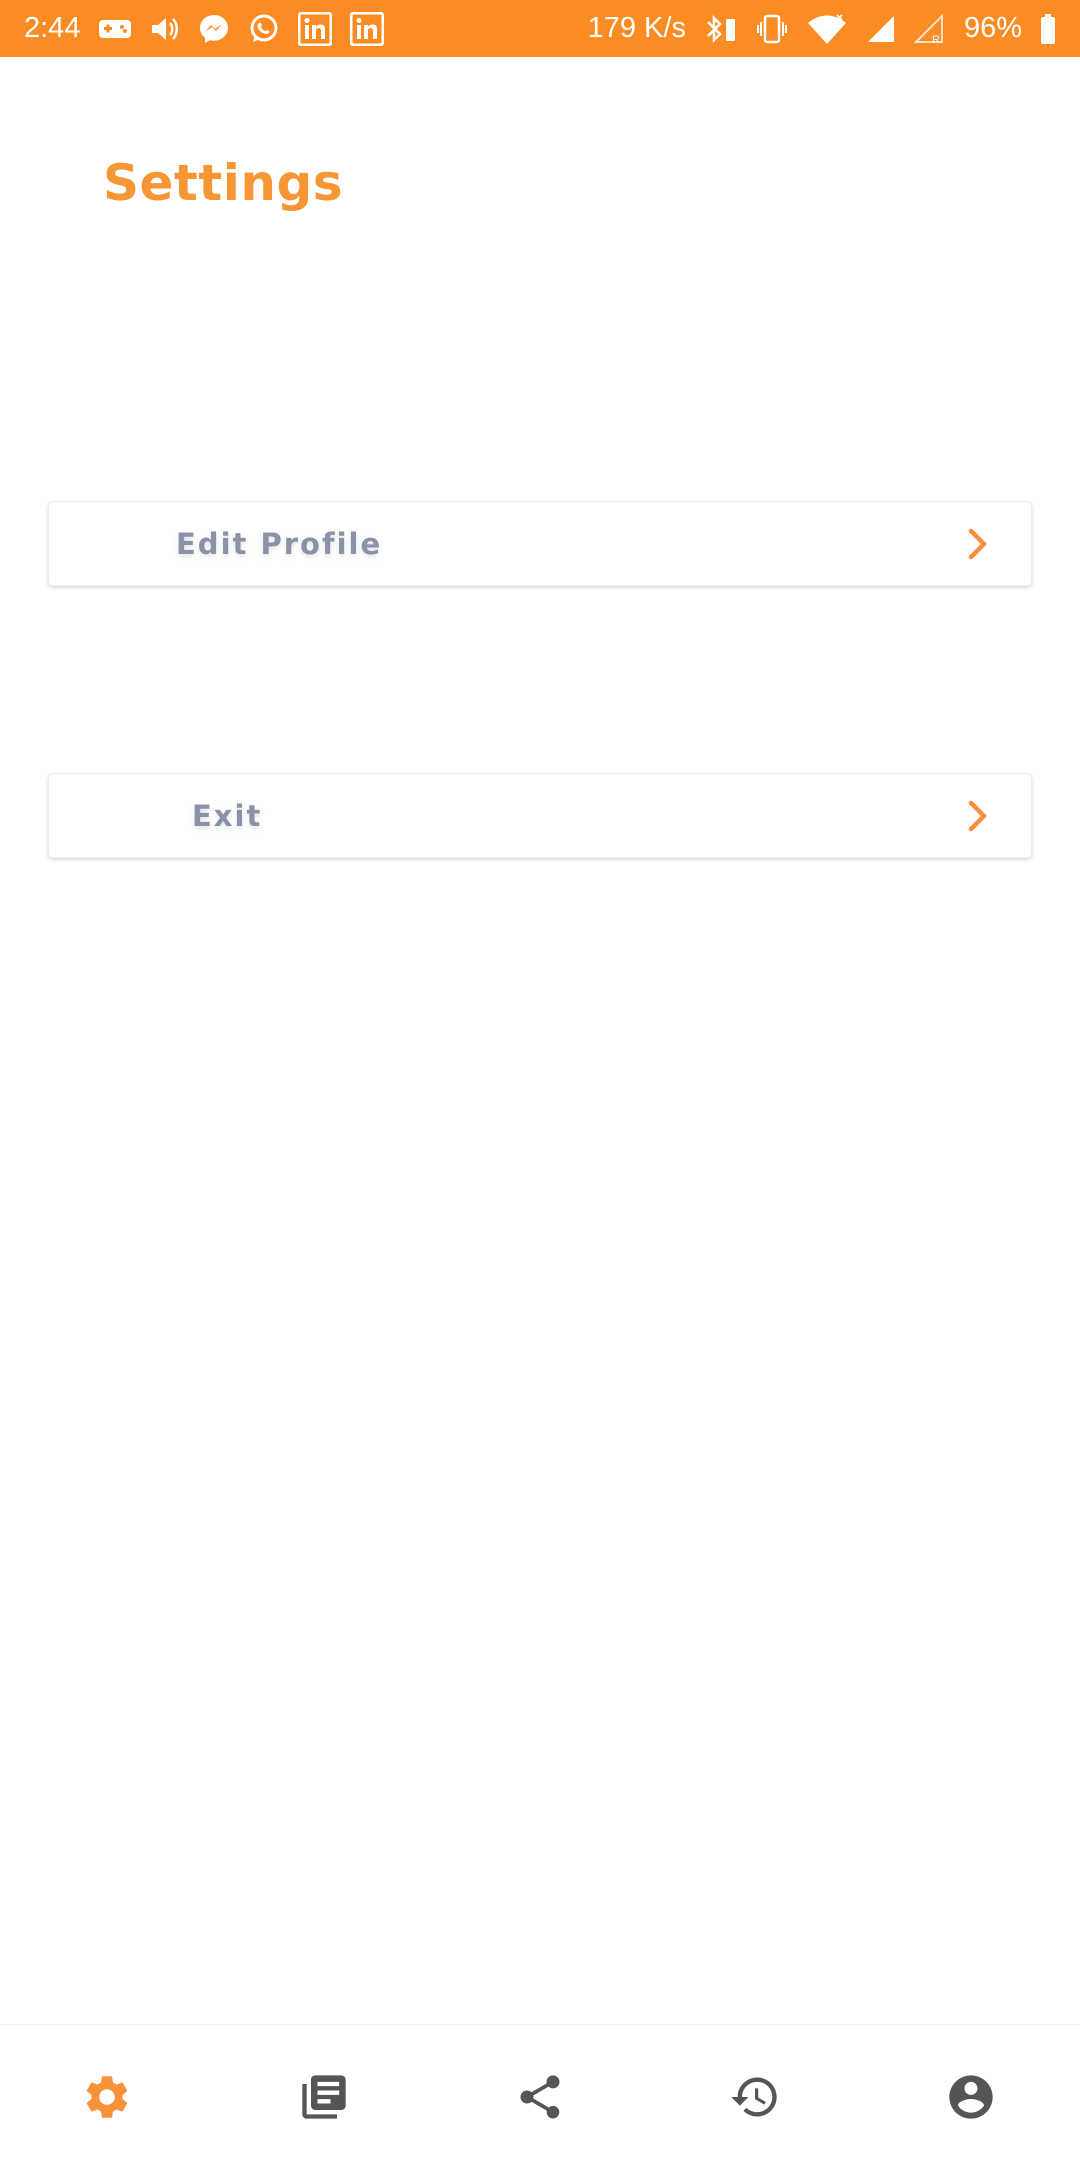 The height and width of the screenshot is (2161, 1080). What do you see at coordinates (992, 28) in the screenshot?
I see `battery-percent: 96%` at bounding box center [992, 28].